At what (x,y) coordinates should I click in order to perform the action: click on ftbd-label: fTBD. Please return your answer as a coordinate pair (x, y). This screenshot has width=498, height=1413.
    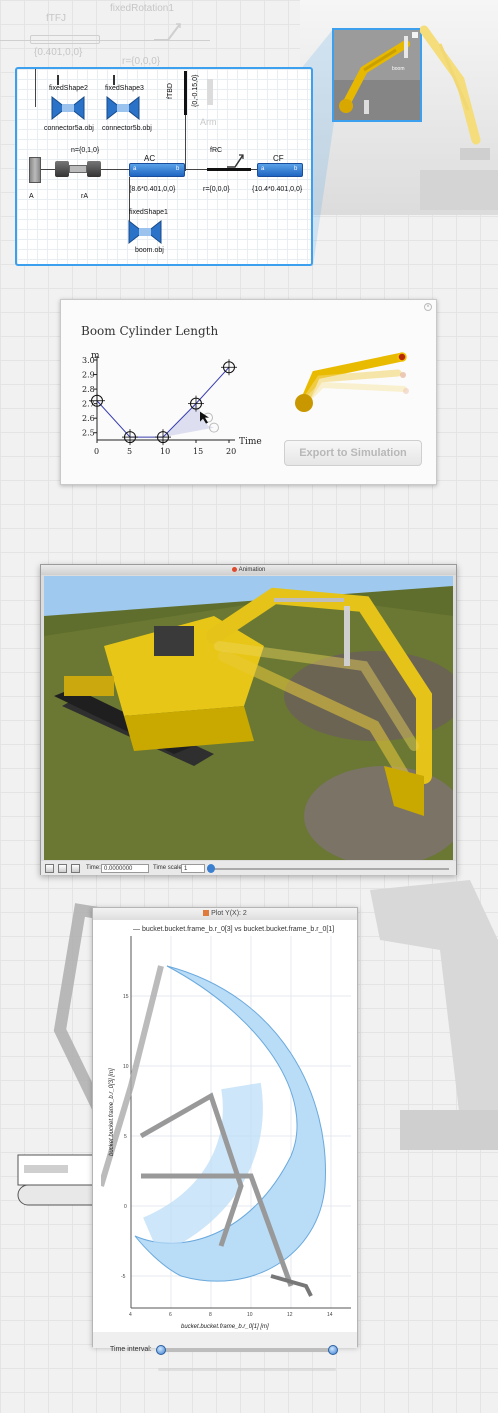
    Looking at the image, I should click on (170, 91).